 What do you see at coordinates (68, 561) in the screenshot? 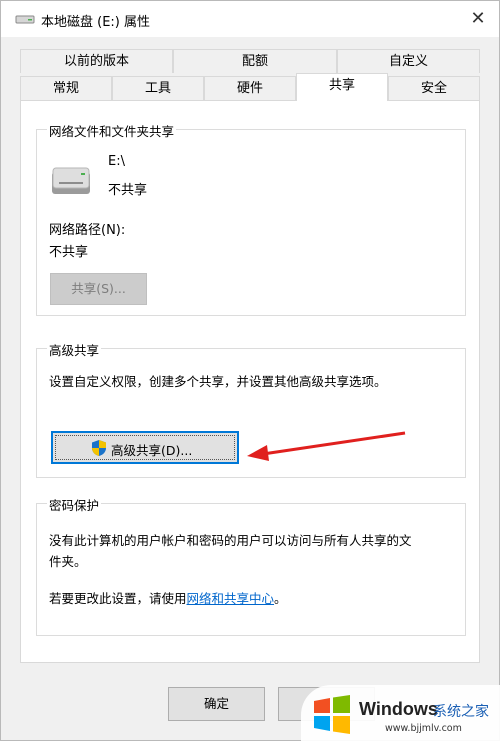
I see `password-protection-text-line2: 件夹。` at bounding box center [68, 561].